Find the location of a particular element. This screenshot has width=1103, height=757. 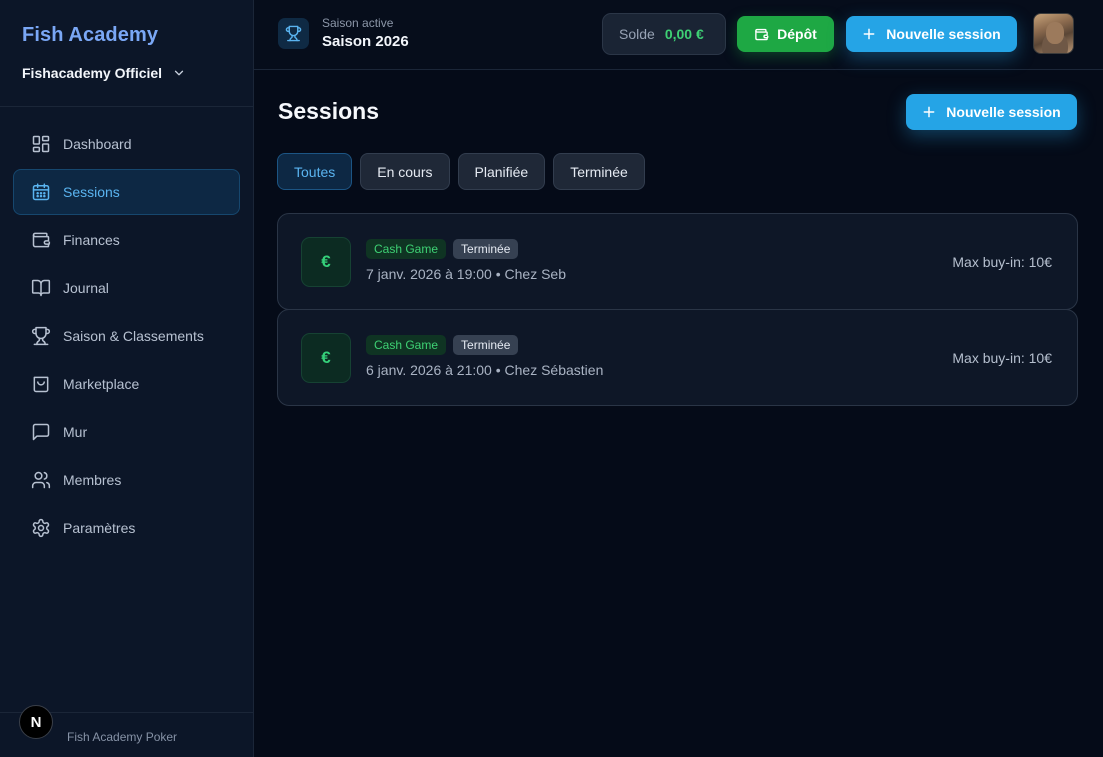

brand-header: Fish Academy Fishacademy Officiel is located at coordinates (126, 53).